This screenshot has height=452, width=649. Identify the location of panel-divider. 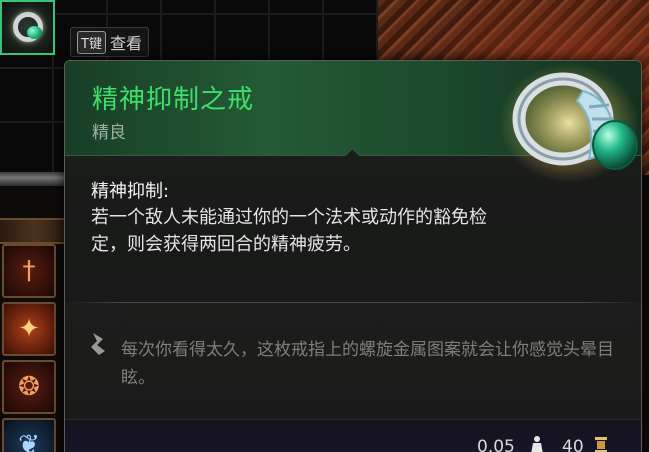
(35, 179).